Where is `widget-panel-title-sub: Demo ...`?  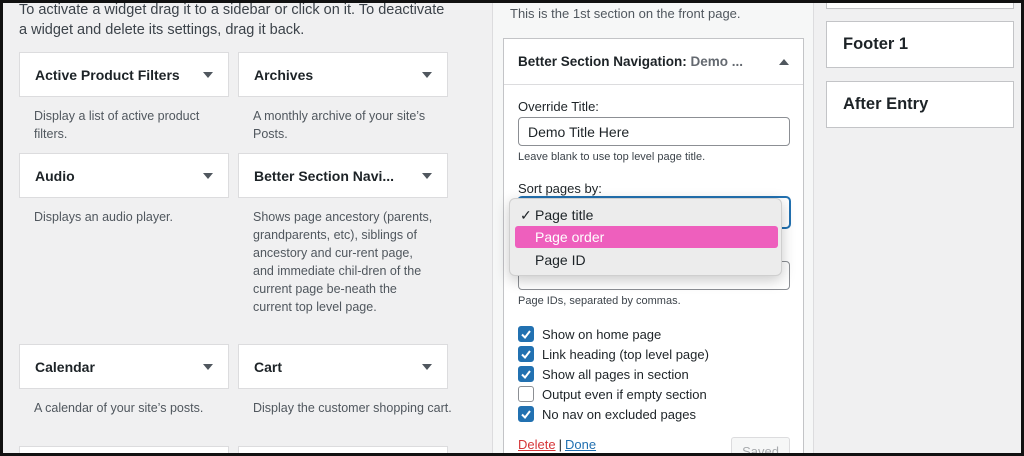 widget-panel-title-sub: Demo ... is located at coordinates (717, 61).